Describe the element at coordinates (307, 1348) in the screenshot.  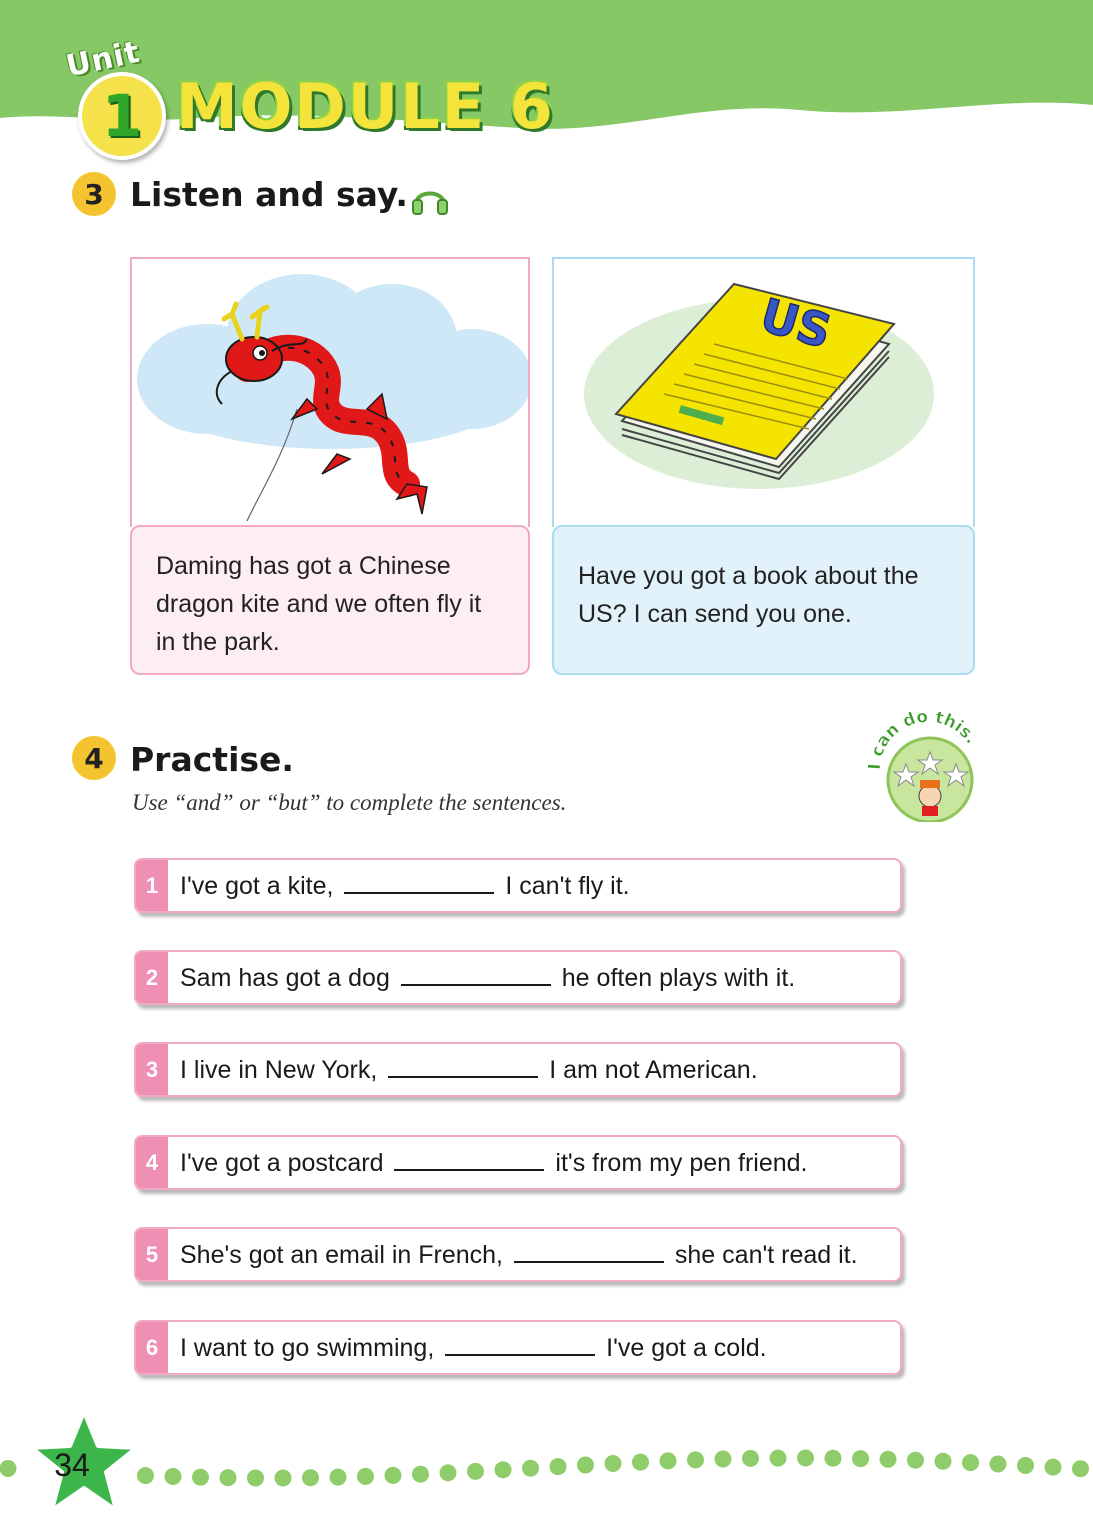
I see `sentence-start: I want to go swimming,` at that location.